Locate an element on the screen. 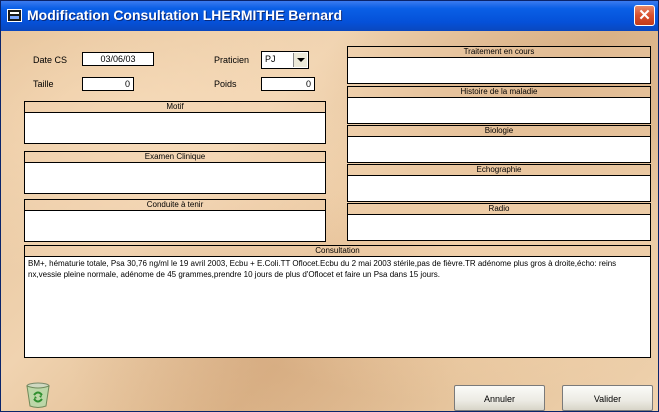 This screenshot has height=412, width=659. taille-label: Taille is located at coordinates (43, 84).